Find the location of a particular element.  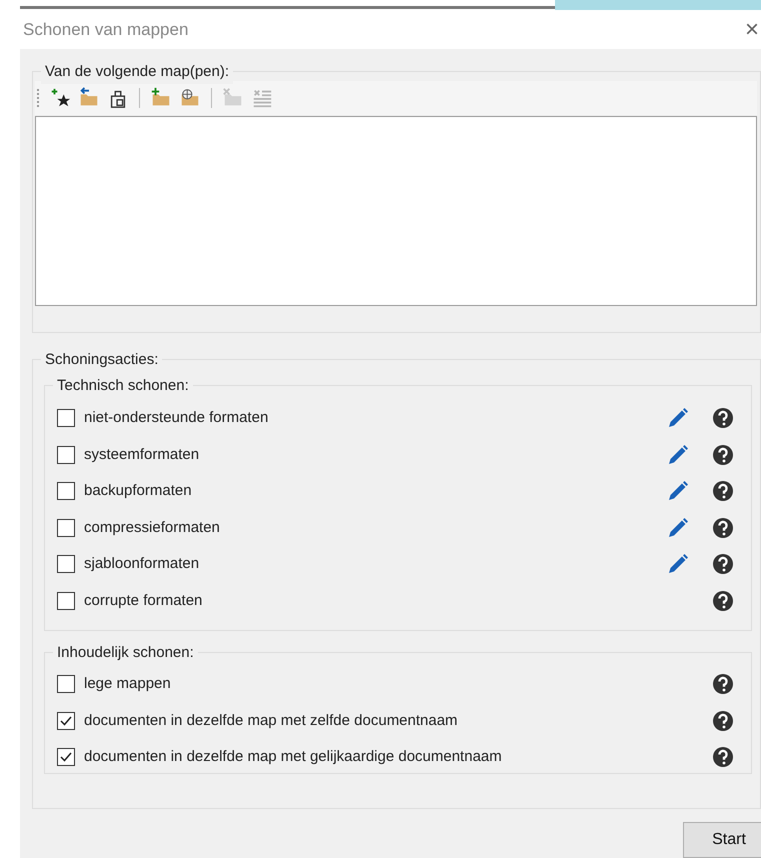

close-button: × is located at coordinates (751, 30).